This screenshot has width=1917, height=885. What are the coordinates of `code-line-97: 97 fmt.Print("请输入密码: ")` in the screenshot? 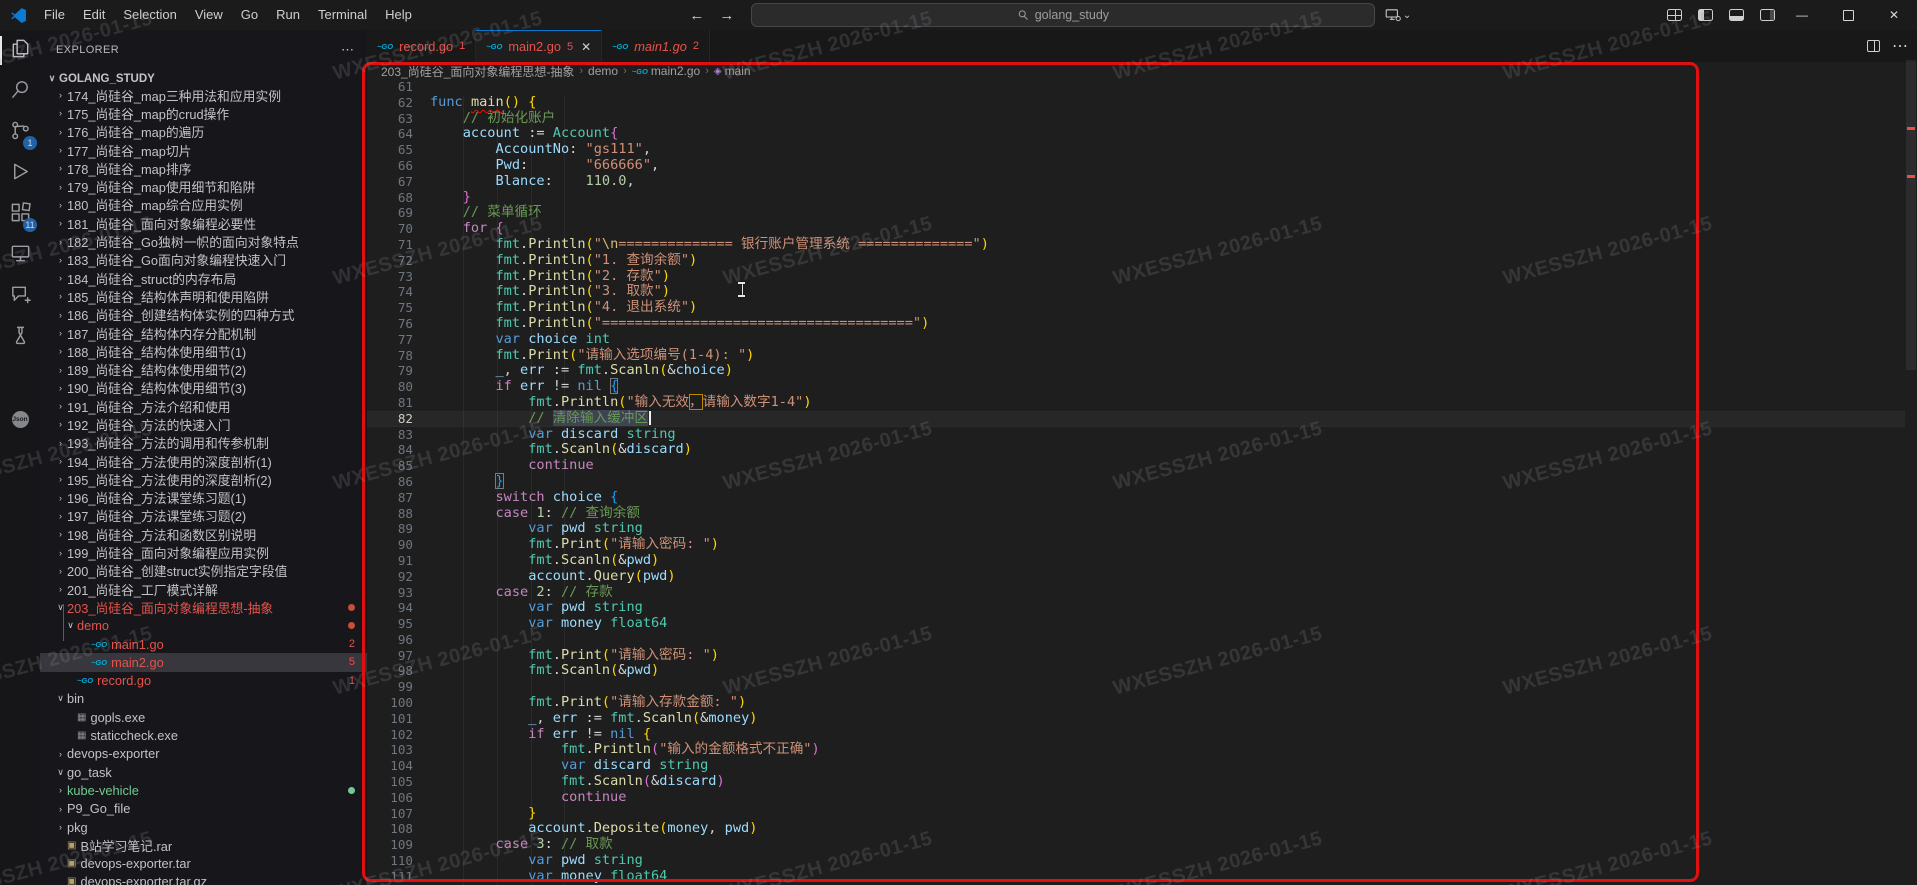 It's located at (1136, 655).